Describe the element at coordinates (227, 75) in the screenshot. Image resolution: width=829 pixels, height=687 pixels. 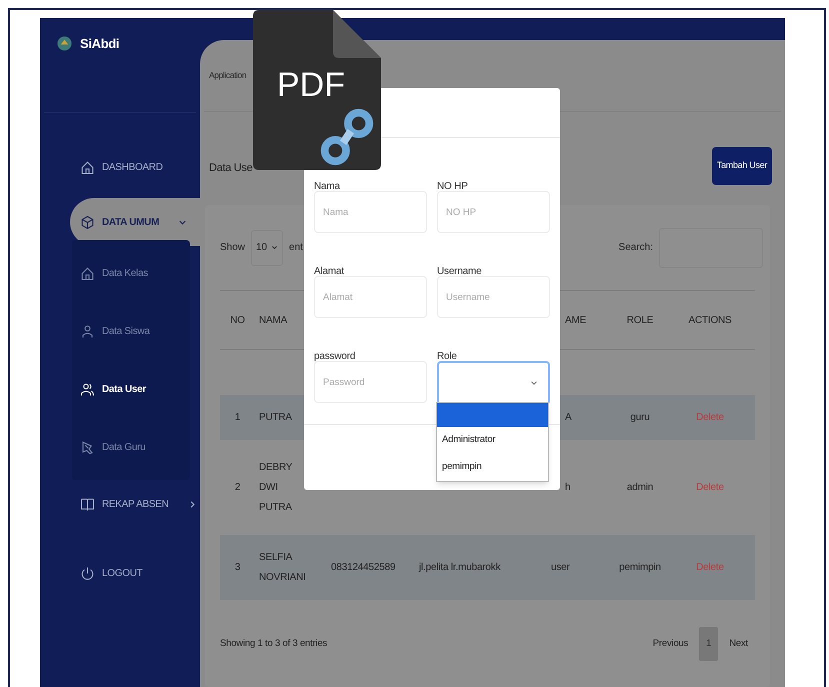
I see `breadcrumb: Application` at that location.